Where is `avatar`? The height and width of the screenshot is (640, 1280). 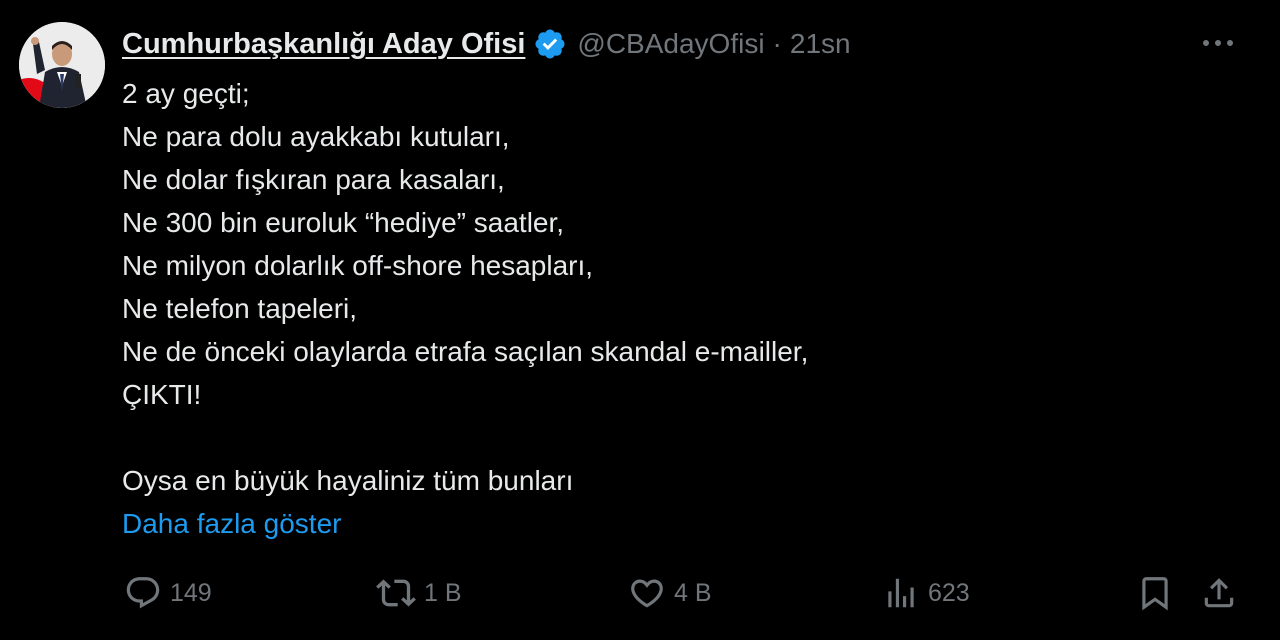
avatar is located at coordinates (62, 65).